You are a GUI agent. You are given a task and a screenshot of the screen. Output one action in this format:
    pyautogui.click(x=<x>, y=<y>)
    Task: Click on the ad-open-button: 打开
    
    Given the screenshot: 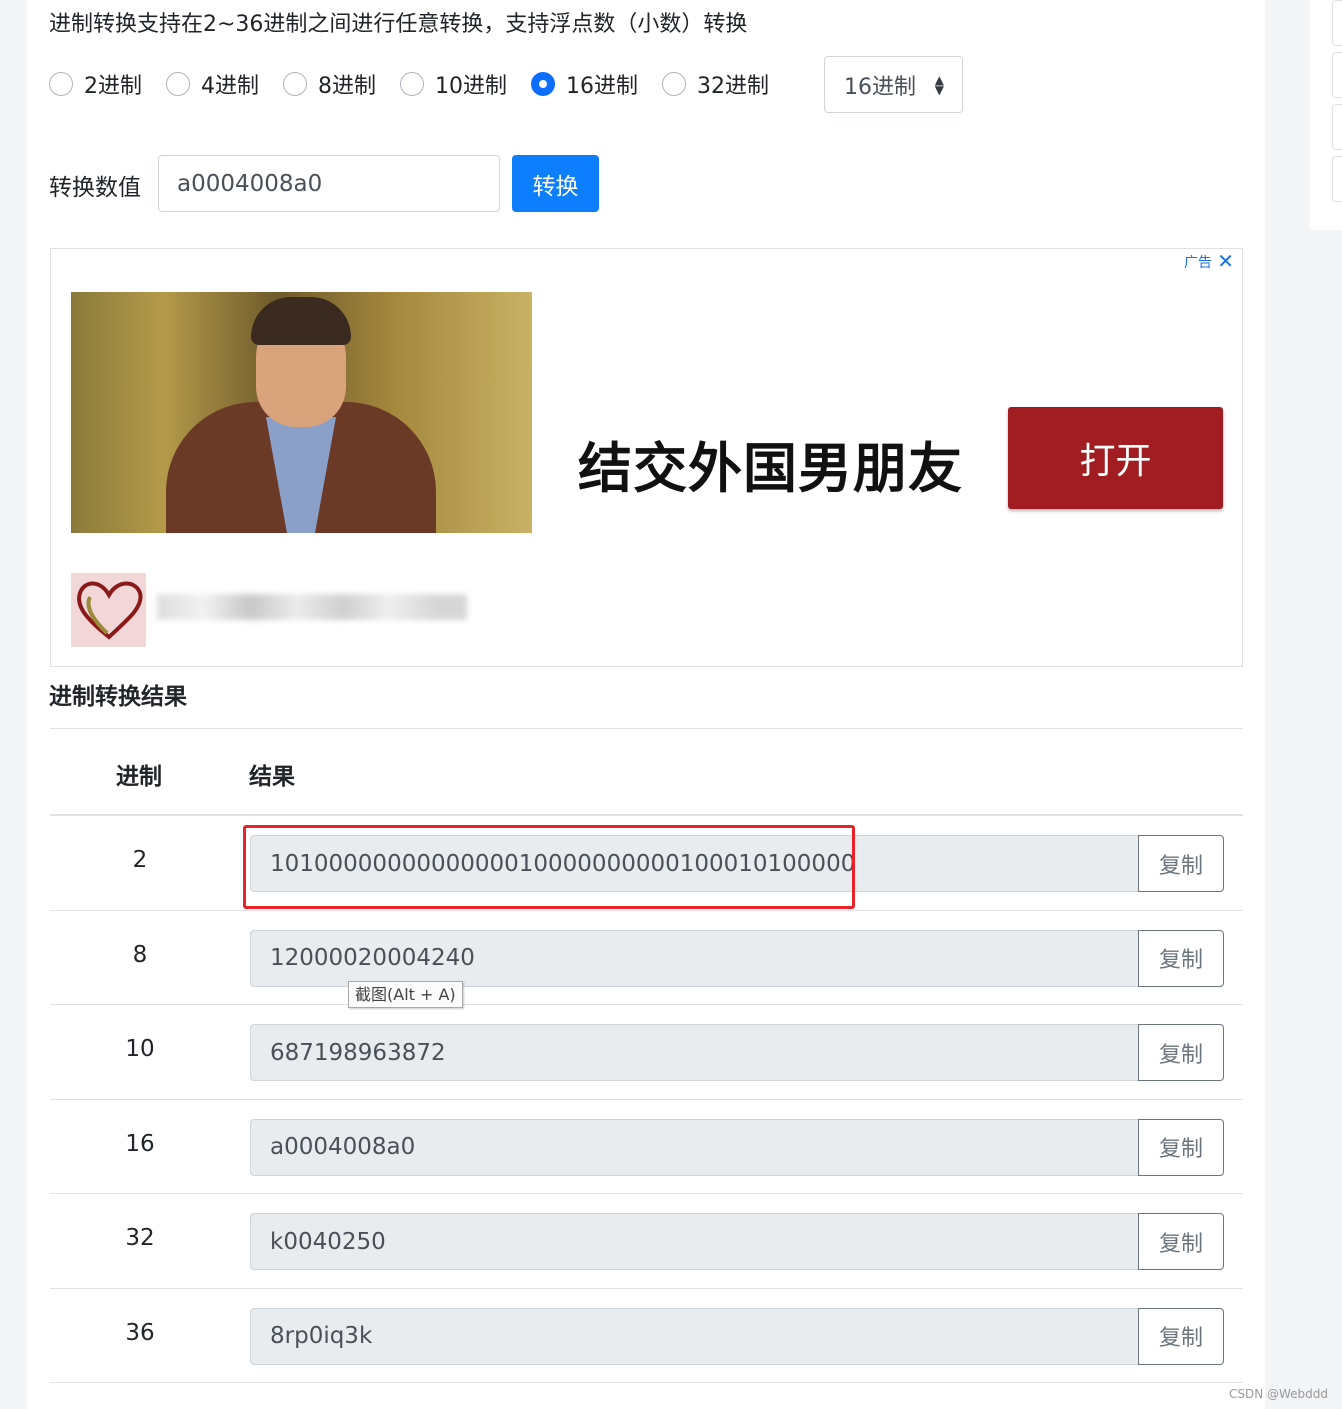 What is the action you would take?
    pyautogui.click(x=1115, y=458)
    